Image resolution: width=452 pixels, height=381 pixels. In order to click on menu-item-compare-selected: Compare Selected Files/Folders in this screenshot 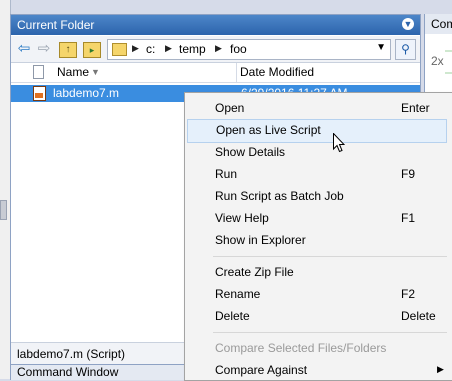, I will do `click(318, 348)`.